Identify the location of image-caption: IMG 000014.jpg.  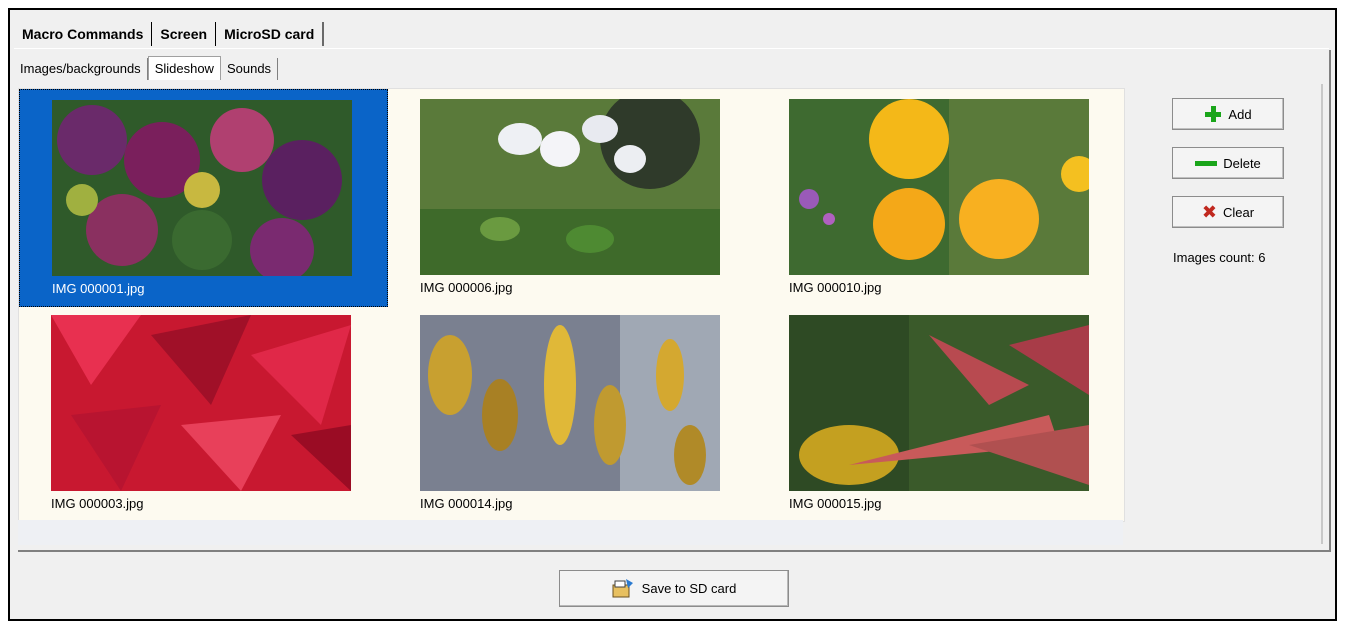
(466, 503).